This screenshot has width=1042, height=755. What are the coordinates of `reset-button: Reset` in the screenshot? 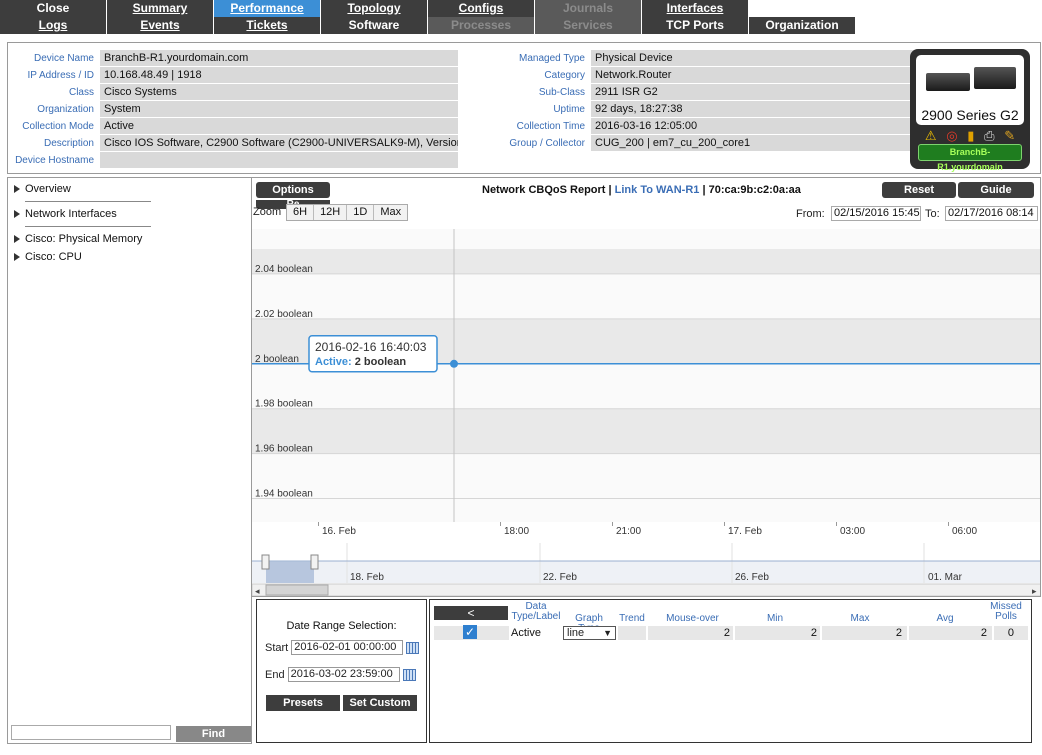 It's located at (919, 190).